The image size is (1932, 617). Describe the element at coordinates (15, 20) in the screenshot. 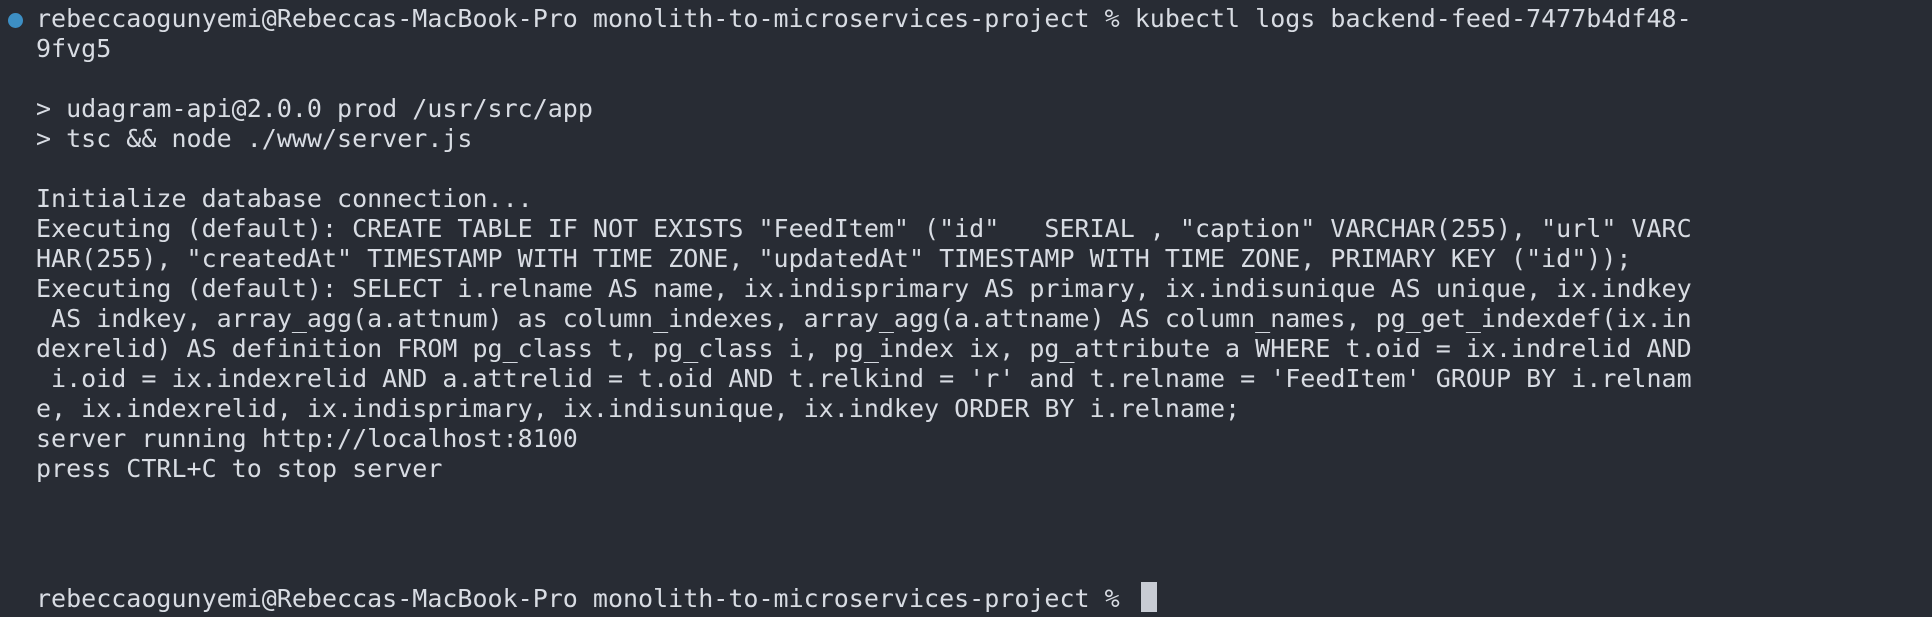

I see `prompt-status-dot-icon` at that location.